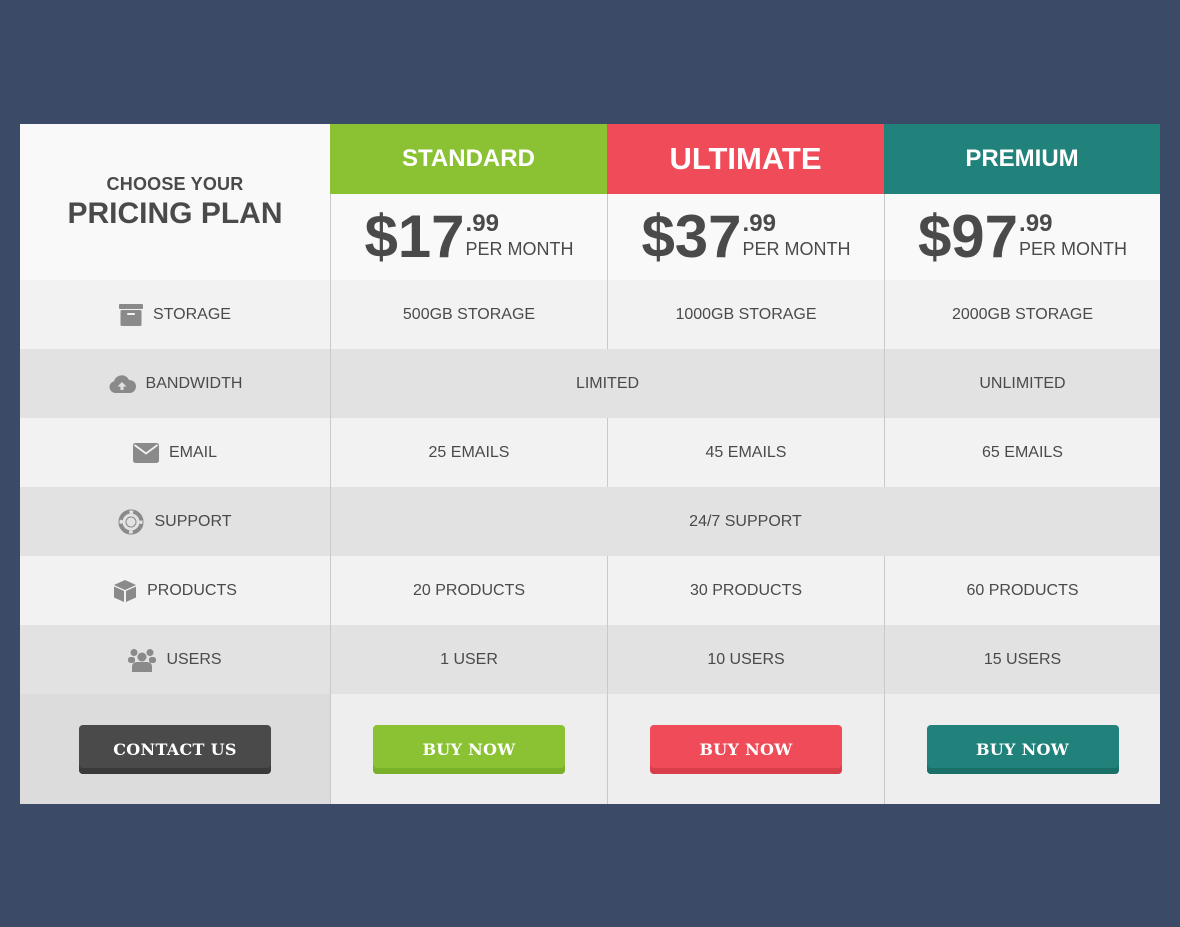 The image size is (1180, 927). I want to click on feature-label: BANDWIDTH, so click(194, 383).